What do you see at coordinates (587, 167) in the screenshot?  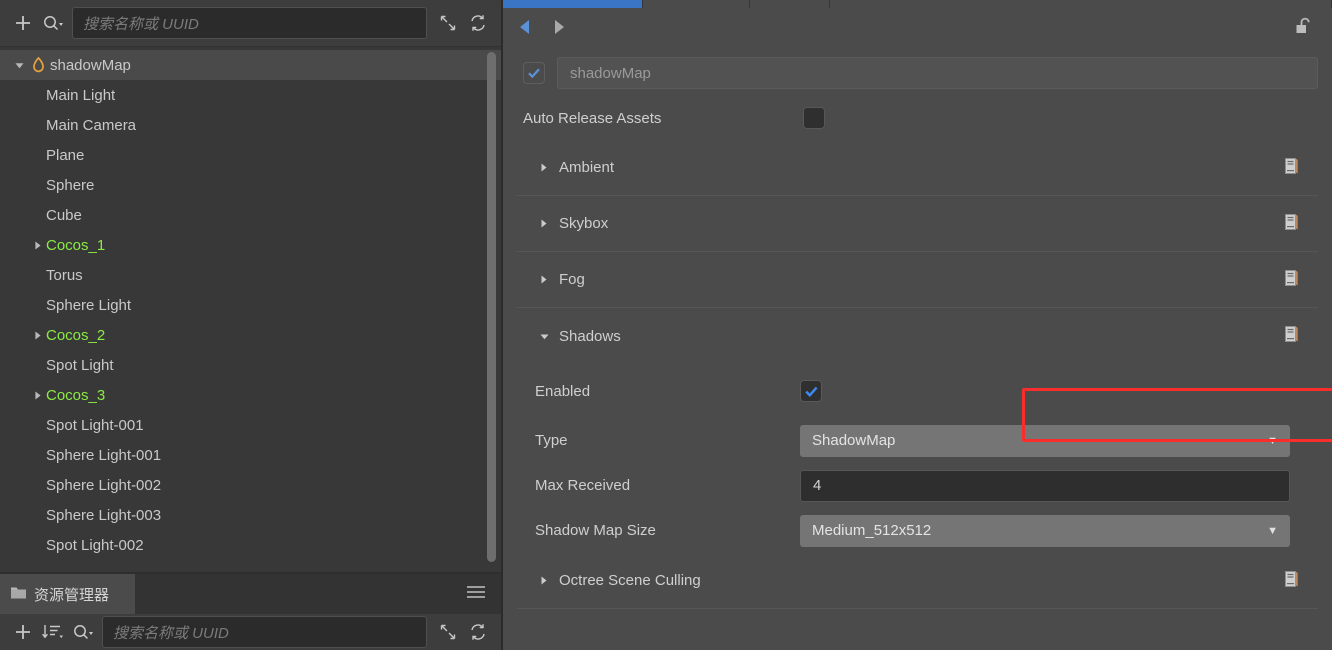 I see `section-title: Ambient` at bounding box center [587, 167].